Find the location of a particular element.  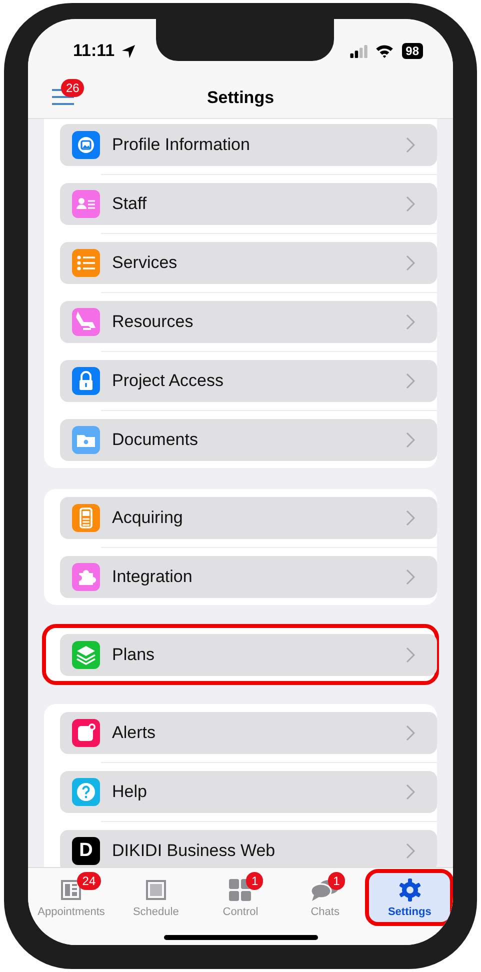

settings-row: Integration is located at coordinates (248, 577).